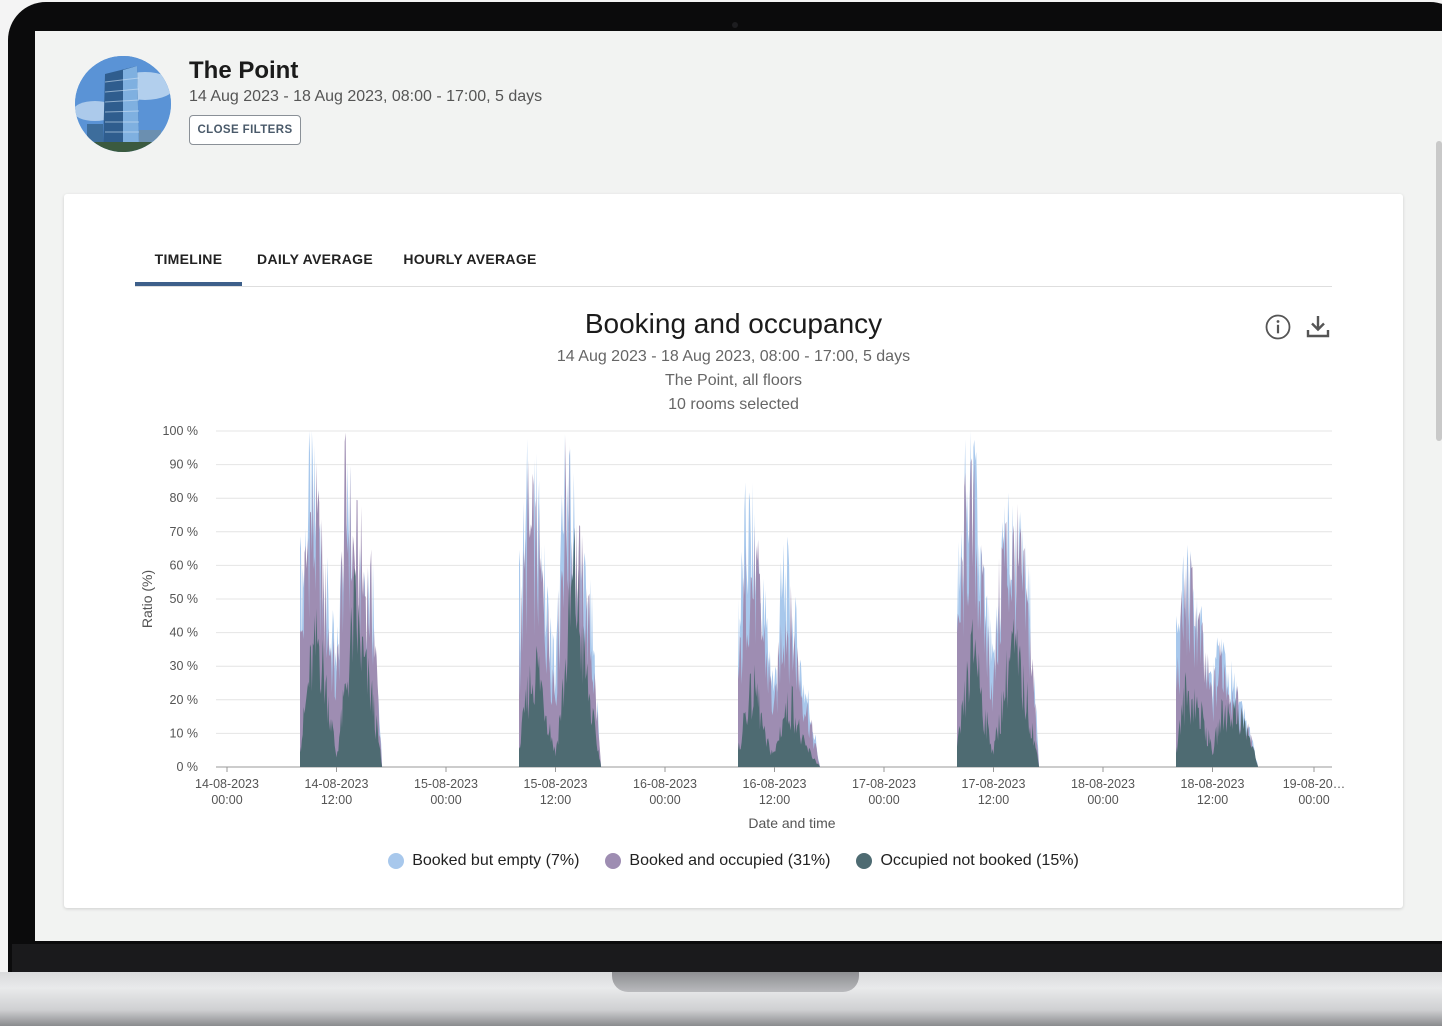 The height and width of the screenshot is (1026, 1442). I want to click on y-axis-label: Ratio (%), so click(147, 599).